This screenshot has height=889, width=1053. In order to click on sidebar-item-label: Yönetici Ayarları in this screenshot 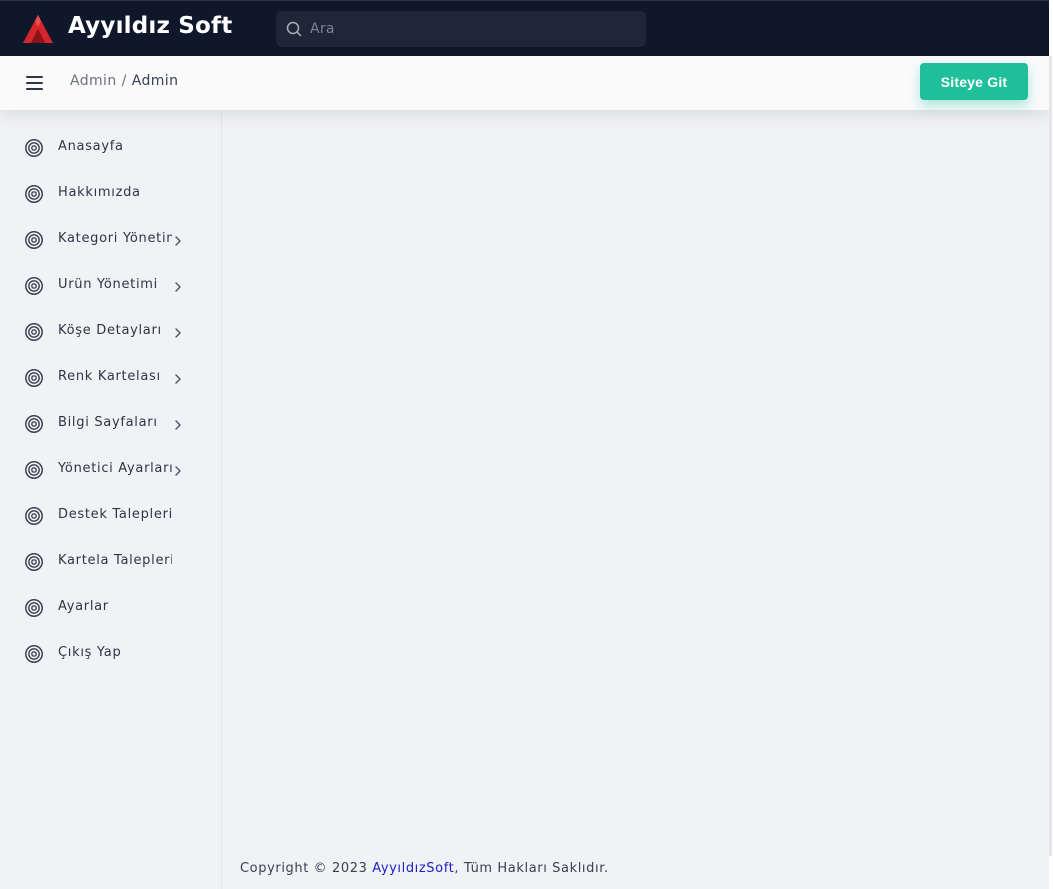, I will do `click(115, 468)`.